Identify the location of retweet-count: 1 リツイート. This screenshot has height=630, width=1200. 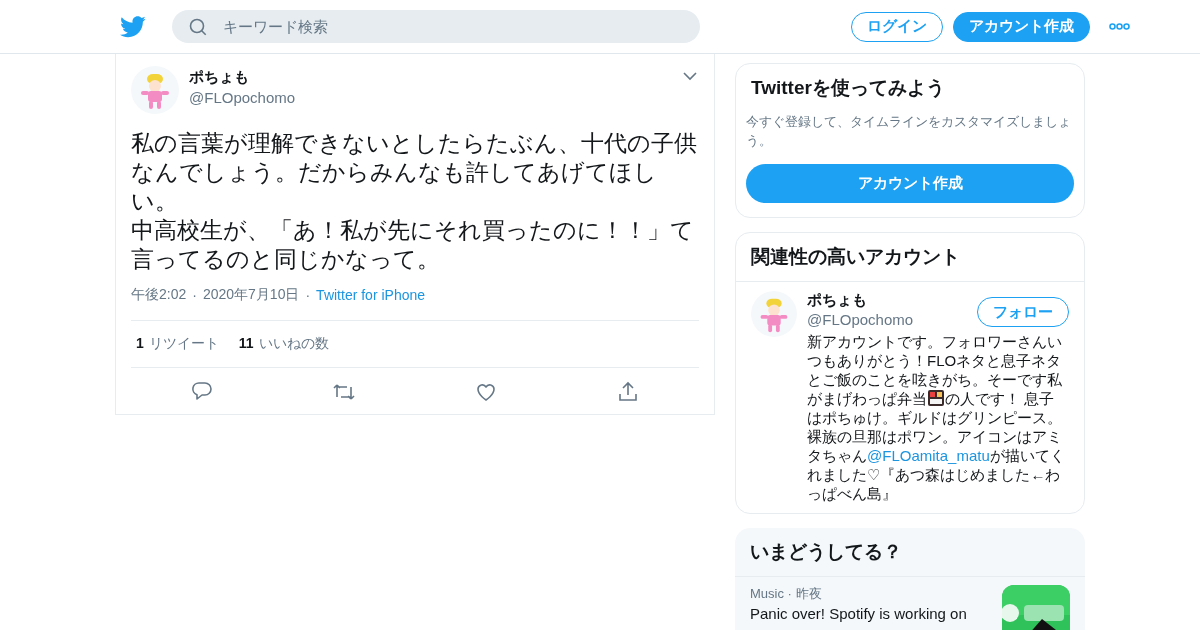
(177, 344).